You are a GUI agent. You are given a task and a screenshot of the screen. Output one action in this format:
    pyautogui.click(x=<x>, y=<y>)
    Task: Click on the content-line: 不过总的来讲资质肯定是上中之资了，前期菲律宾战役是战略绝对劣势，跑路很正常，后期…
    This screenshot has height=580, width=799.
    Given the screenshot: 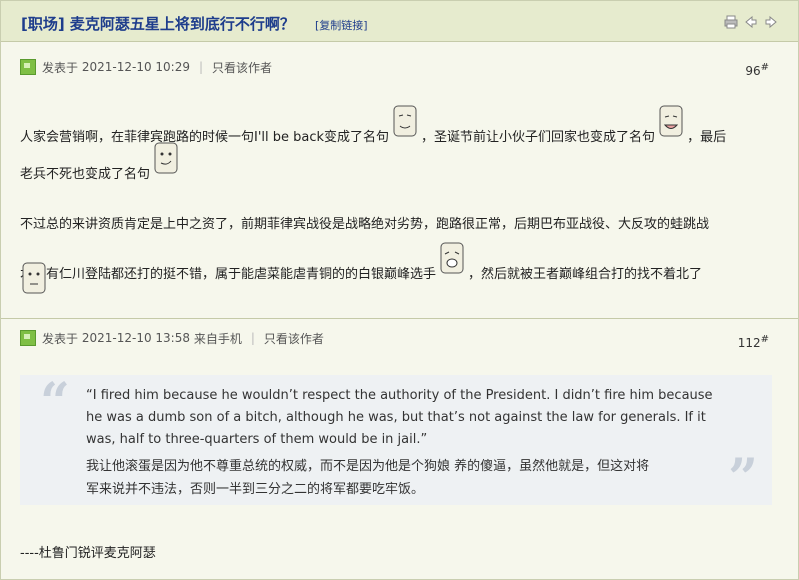 What is the action you would take?
    pyautogui.click(x=364, y=222)
    